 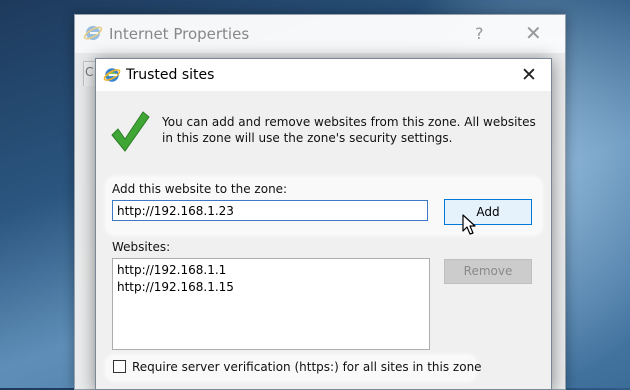 I want to click on remove-button: Remove, so click(x=488, y=271).